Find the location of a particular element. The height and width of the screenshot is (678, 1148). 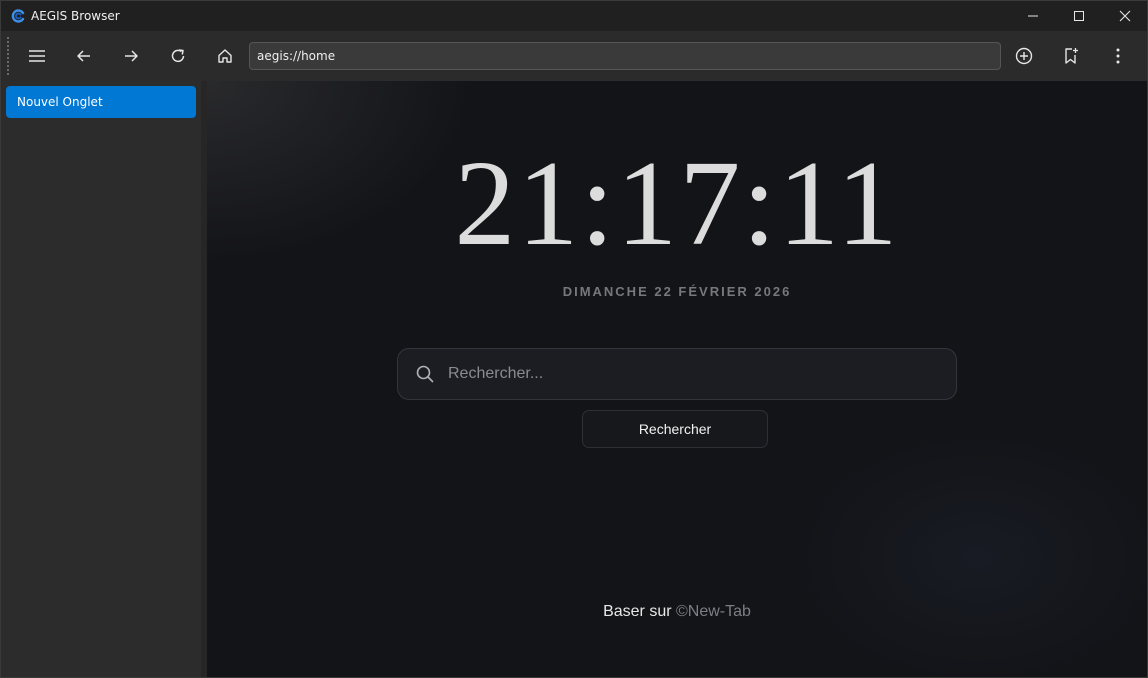

search-input is located at coordinates (693, 374).